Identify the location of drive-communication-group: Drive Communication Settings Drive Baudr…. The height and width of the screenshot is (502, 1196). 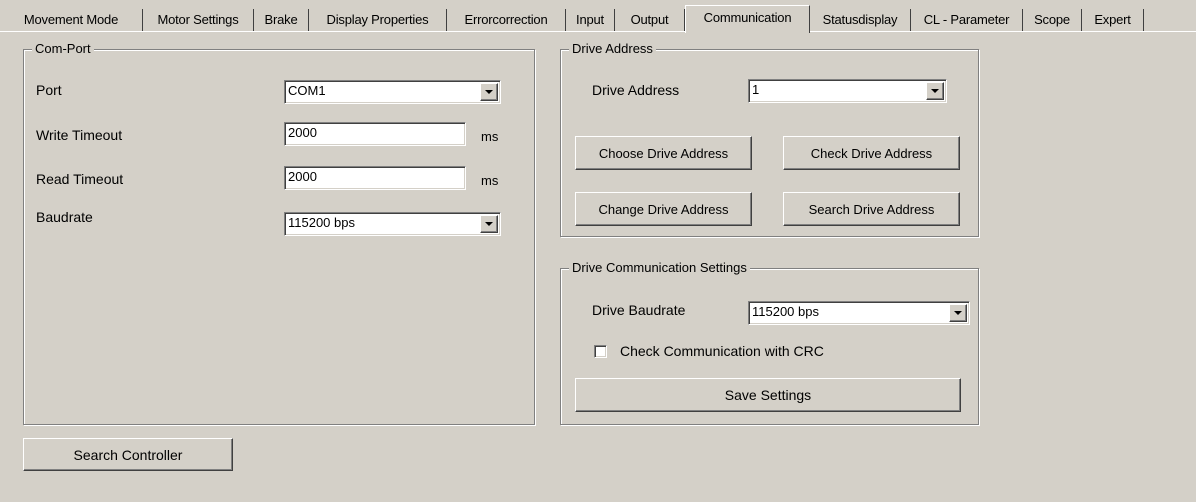
(769, 342).